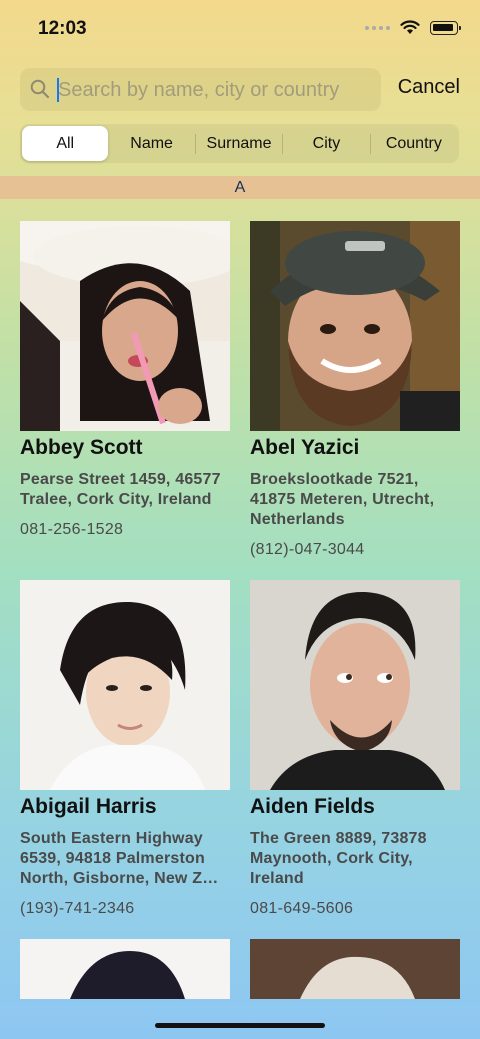  I want to click on filter-tab-city: City, so click(326, 143).